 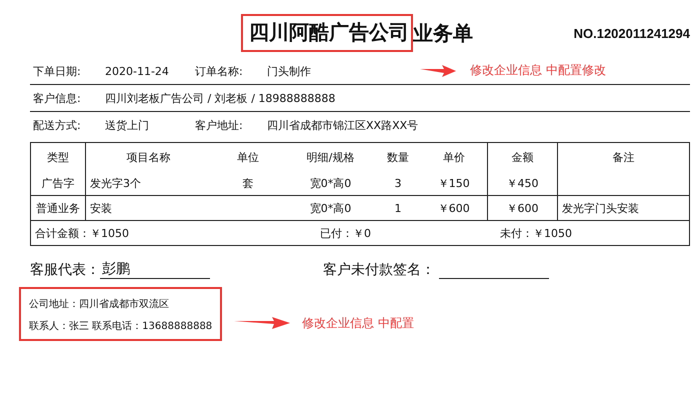 I want to click on column-header: 数量, so click(x=398, y=156).